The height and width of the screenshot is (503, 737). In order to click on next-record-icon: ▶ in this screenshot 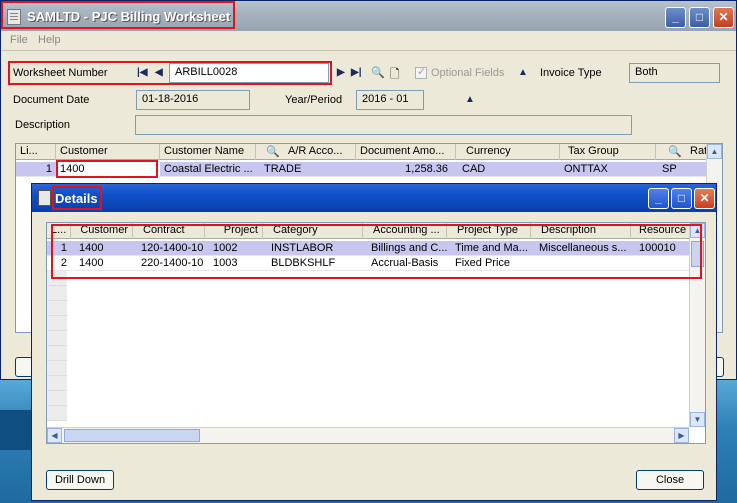, I will do `click(341, 72)`.